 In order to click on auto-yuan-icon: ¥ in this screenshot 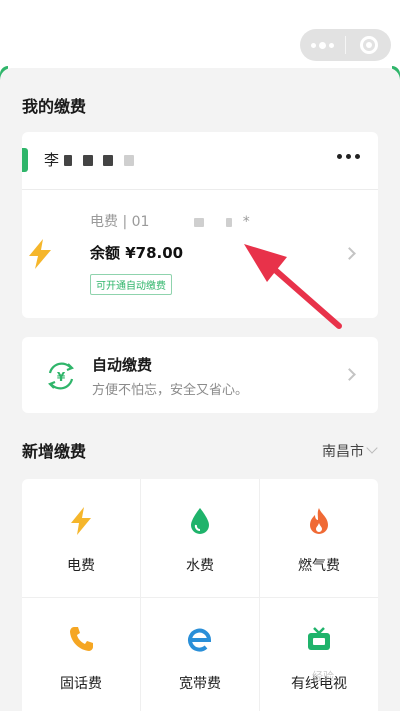, I will do `click(61, 378)`.